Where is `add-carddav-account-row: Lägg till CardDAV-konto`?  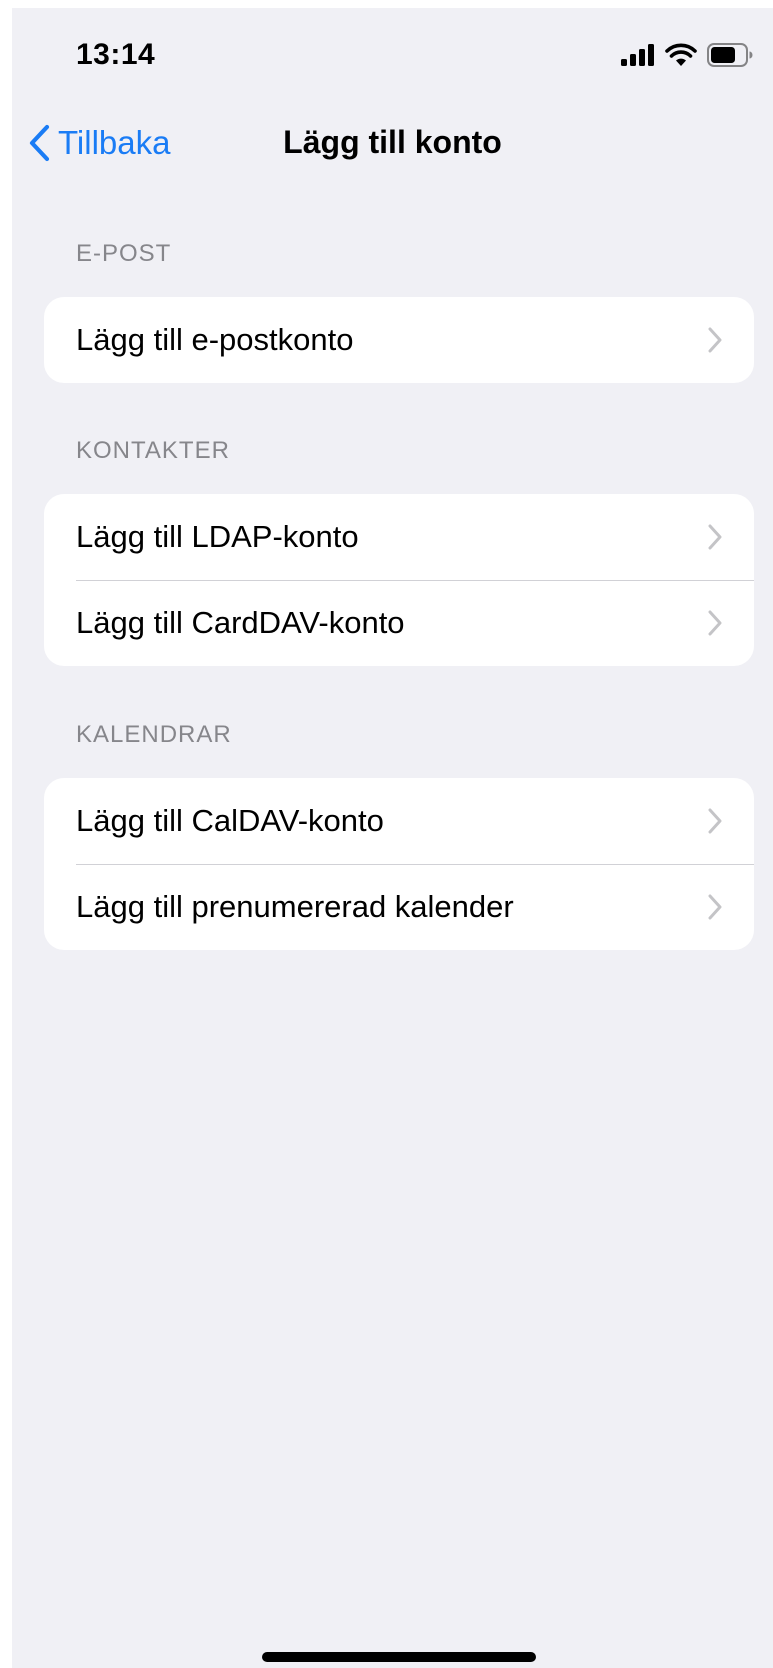 add-carddav-account-row: Lägg till CardDAV-konto is located at coordinates (399, 623).